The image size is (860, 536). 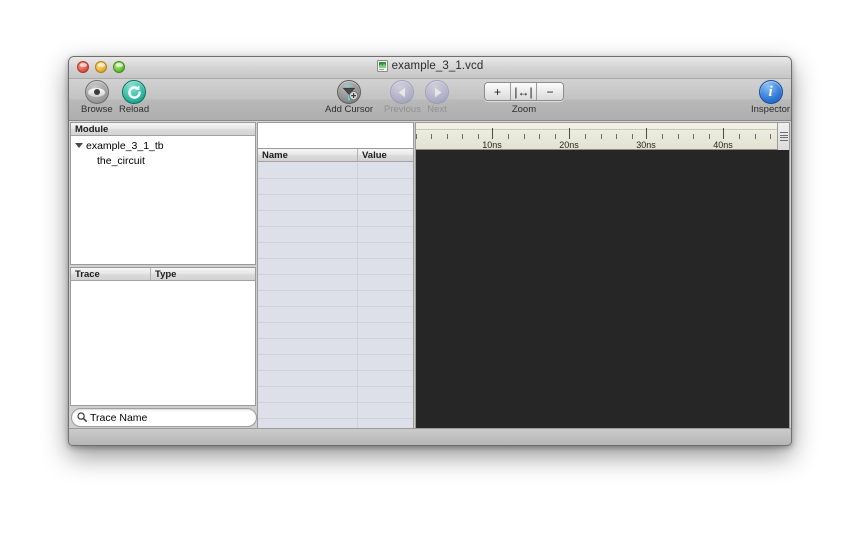 I want to click on window-title-group: example_3_1.vcd, so click(x=430, y=66).